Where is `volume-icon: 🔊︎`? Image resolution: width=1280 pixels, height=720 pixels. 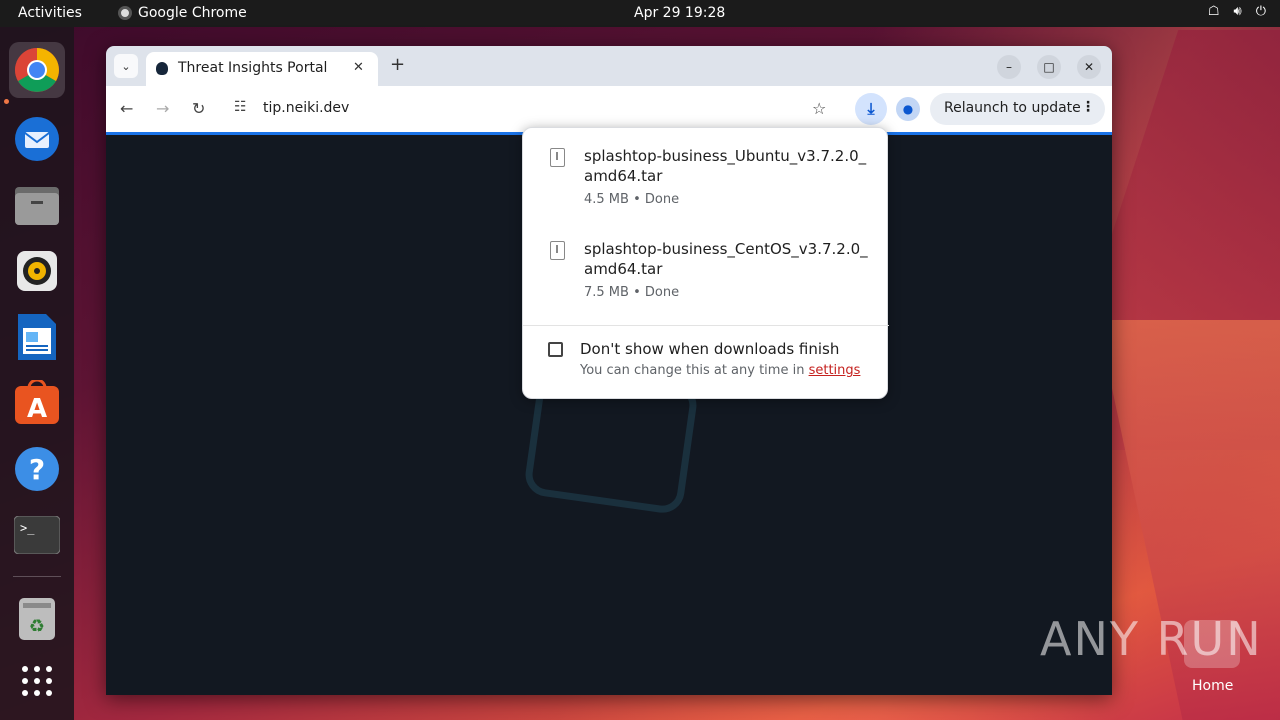
volume-icon: 🔊︎ is located at coordinates (1237, 11).